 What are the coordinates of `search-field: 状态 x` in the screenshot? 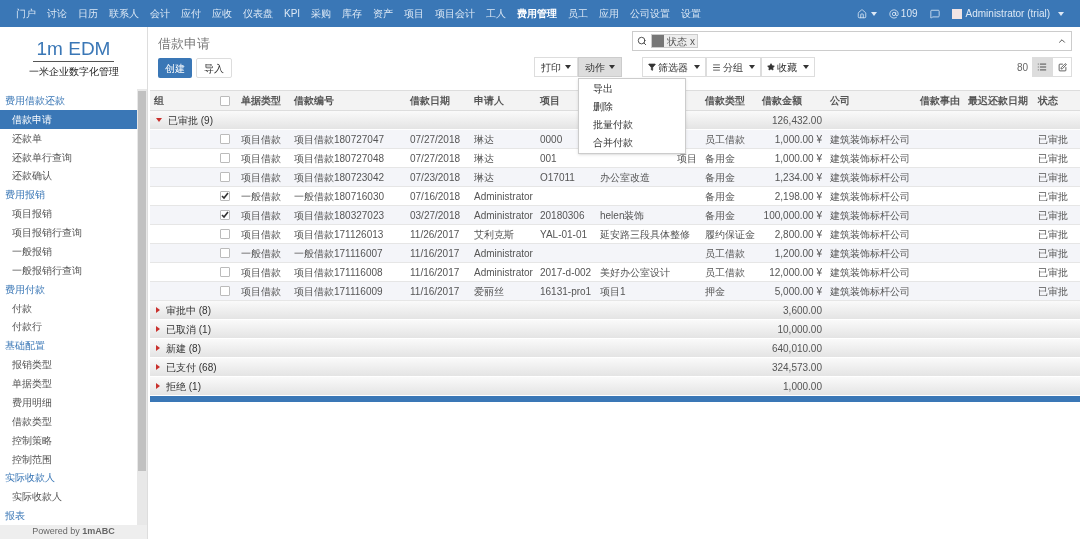 It's located at (852, 41).